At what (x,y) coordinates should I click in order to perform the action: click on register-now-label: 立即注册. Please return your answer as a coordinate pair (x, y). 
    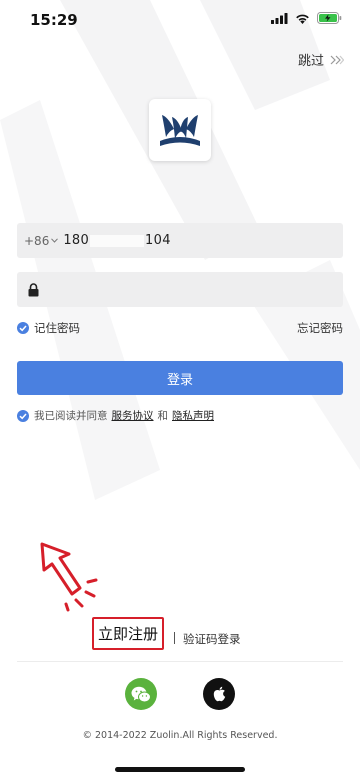
    Looking at the image, I should click on (127, 634).